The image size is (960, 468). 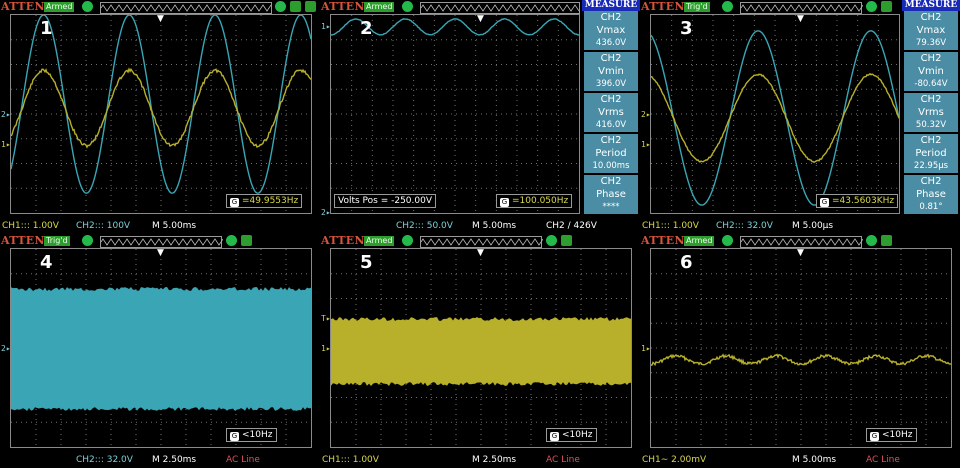 I want to click on footer: CH1::: 1.00V CH2::: 100V M 5.00ms, so click(x=160, y=227).